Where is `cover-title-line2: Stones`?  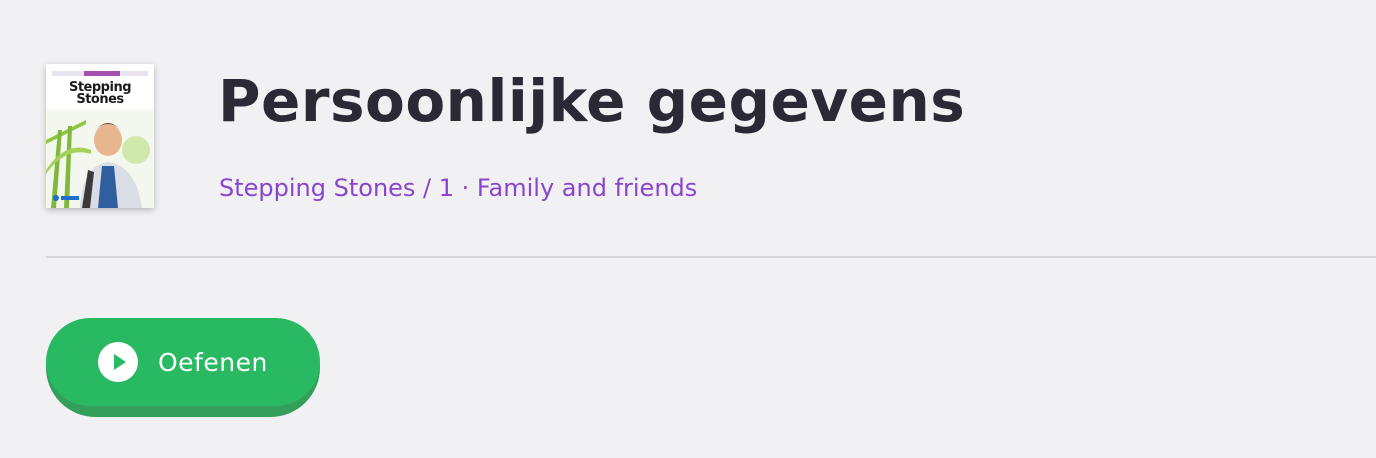
cover-title-line2: Stones is located at coordinates (100, 99).